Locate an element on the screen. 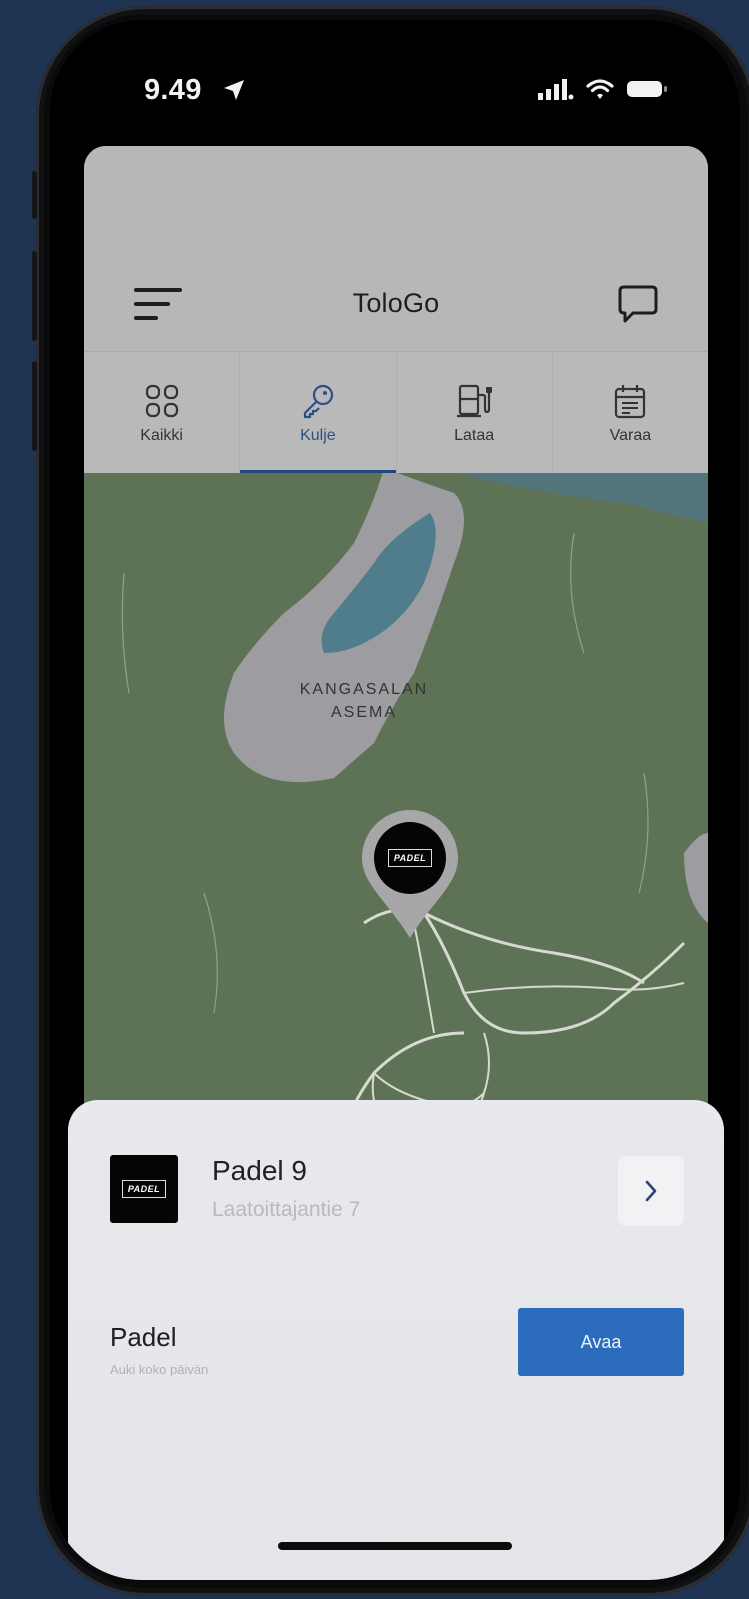 This screenshot has height=1599, width=749. volume-up-button is located at coordinates (34, 296).